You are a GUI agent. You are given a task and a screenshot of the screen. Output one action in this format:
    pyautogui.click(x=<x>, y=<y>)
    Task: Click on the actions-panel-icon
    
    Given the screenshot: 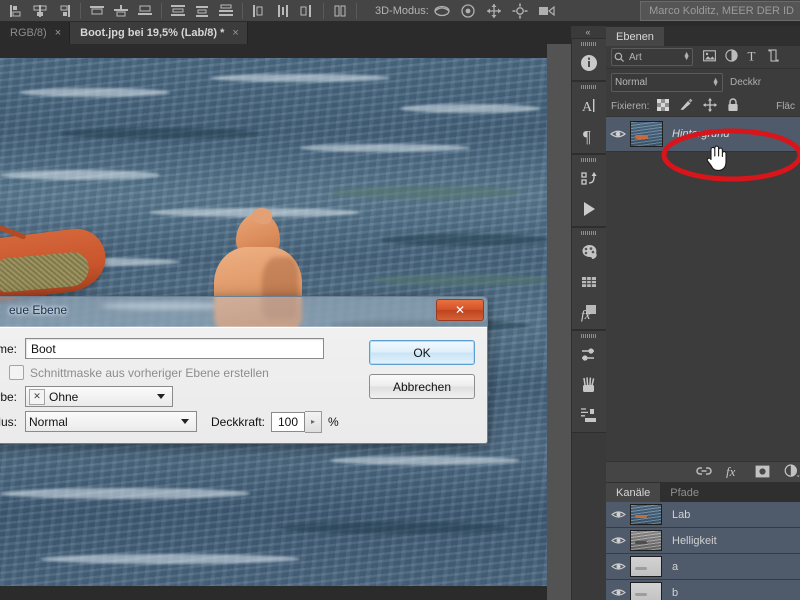 What is the action you would take?
    pyautogui.click(x=589, y=179)
    